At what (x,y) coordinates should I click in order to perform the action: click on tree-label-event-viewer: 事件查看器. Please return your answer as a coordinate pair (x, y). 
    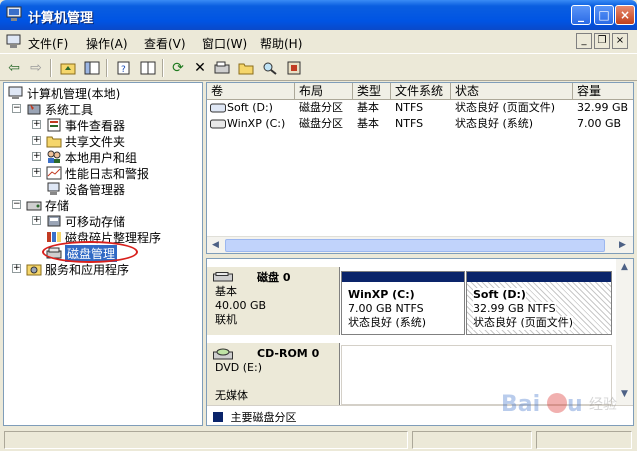
    Looking at the image, I should click on (95, 125).